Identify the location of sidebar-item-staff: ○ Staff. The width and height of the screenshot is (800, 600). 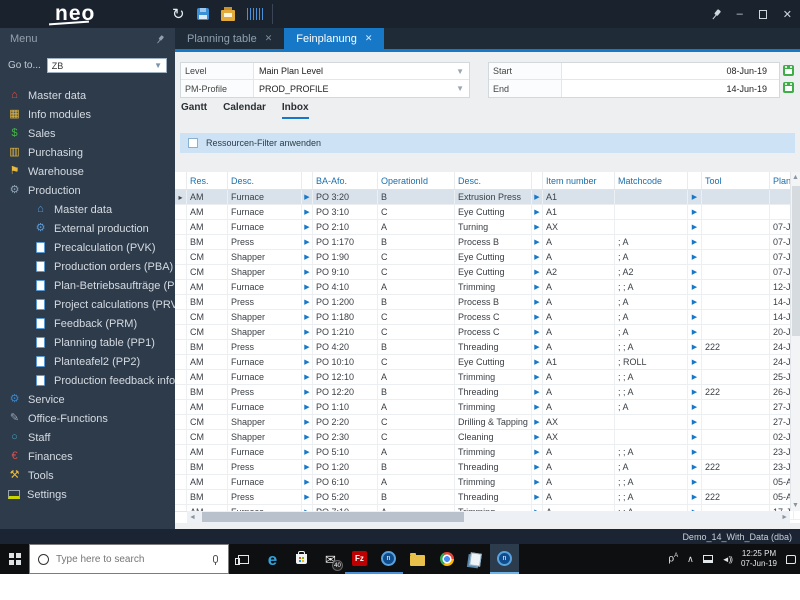
(87, 437).